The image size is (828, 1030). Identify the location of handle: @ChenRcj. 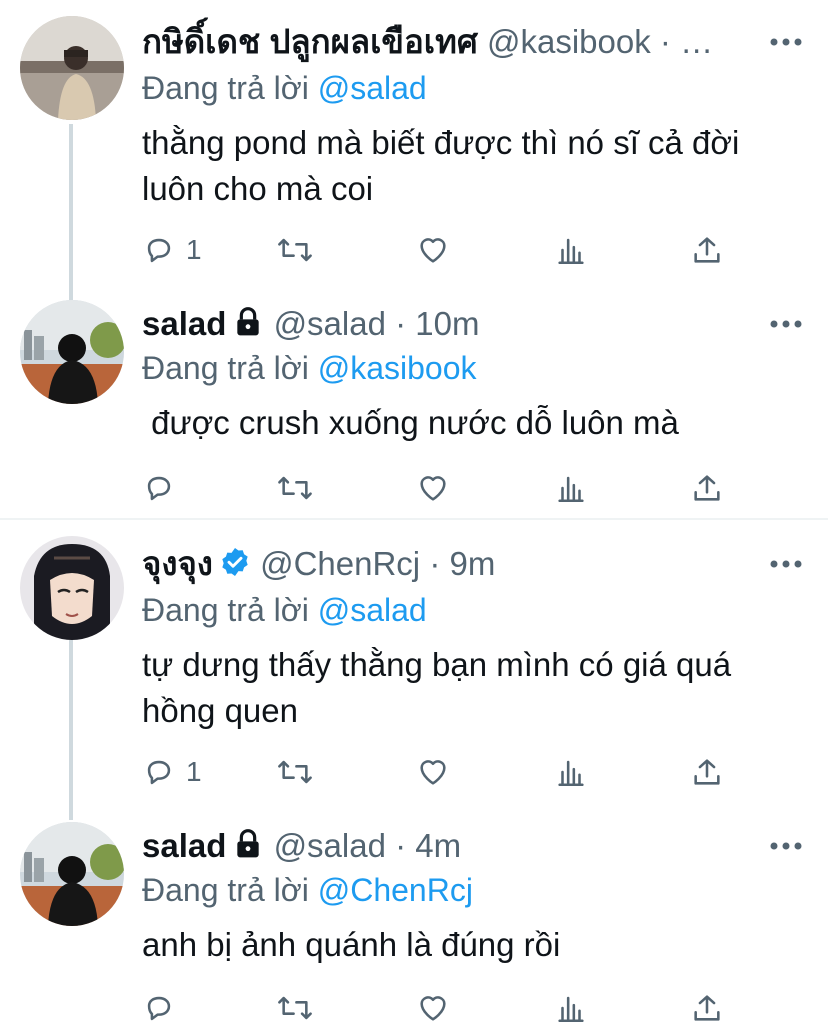
(340, 563).